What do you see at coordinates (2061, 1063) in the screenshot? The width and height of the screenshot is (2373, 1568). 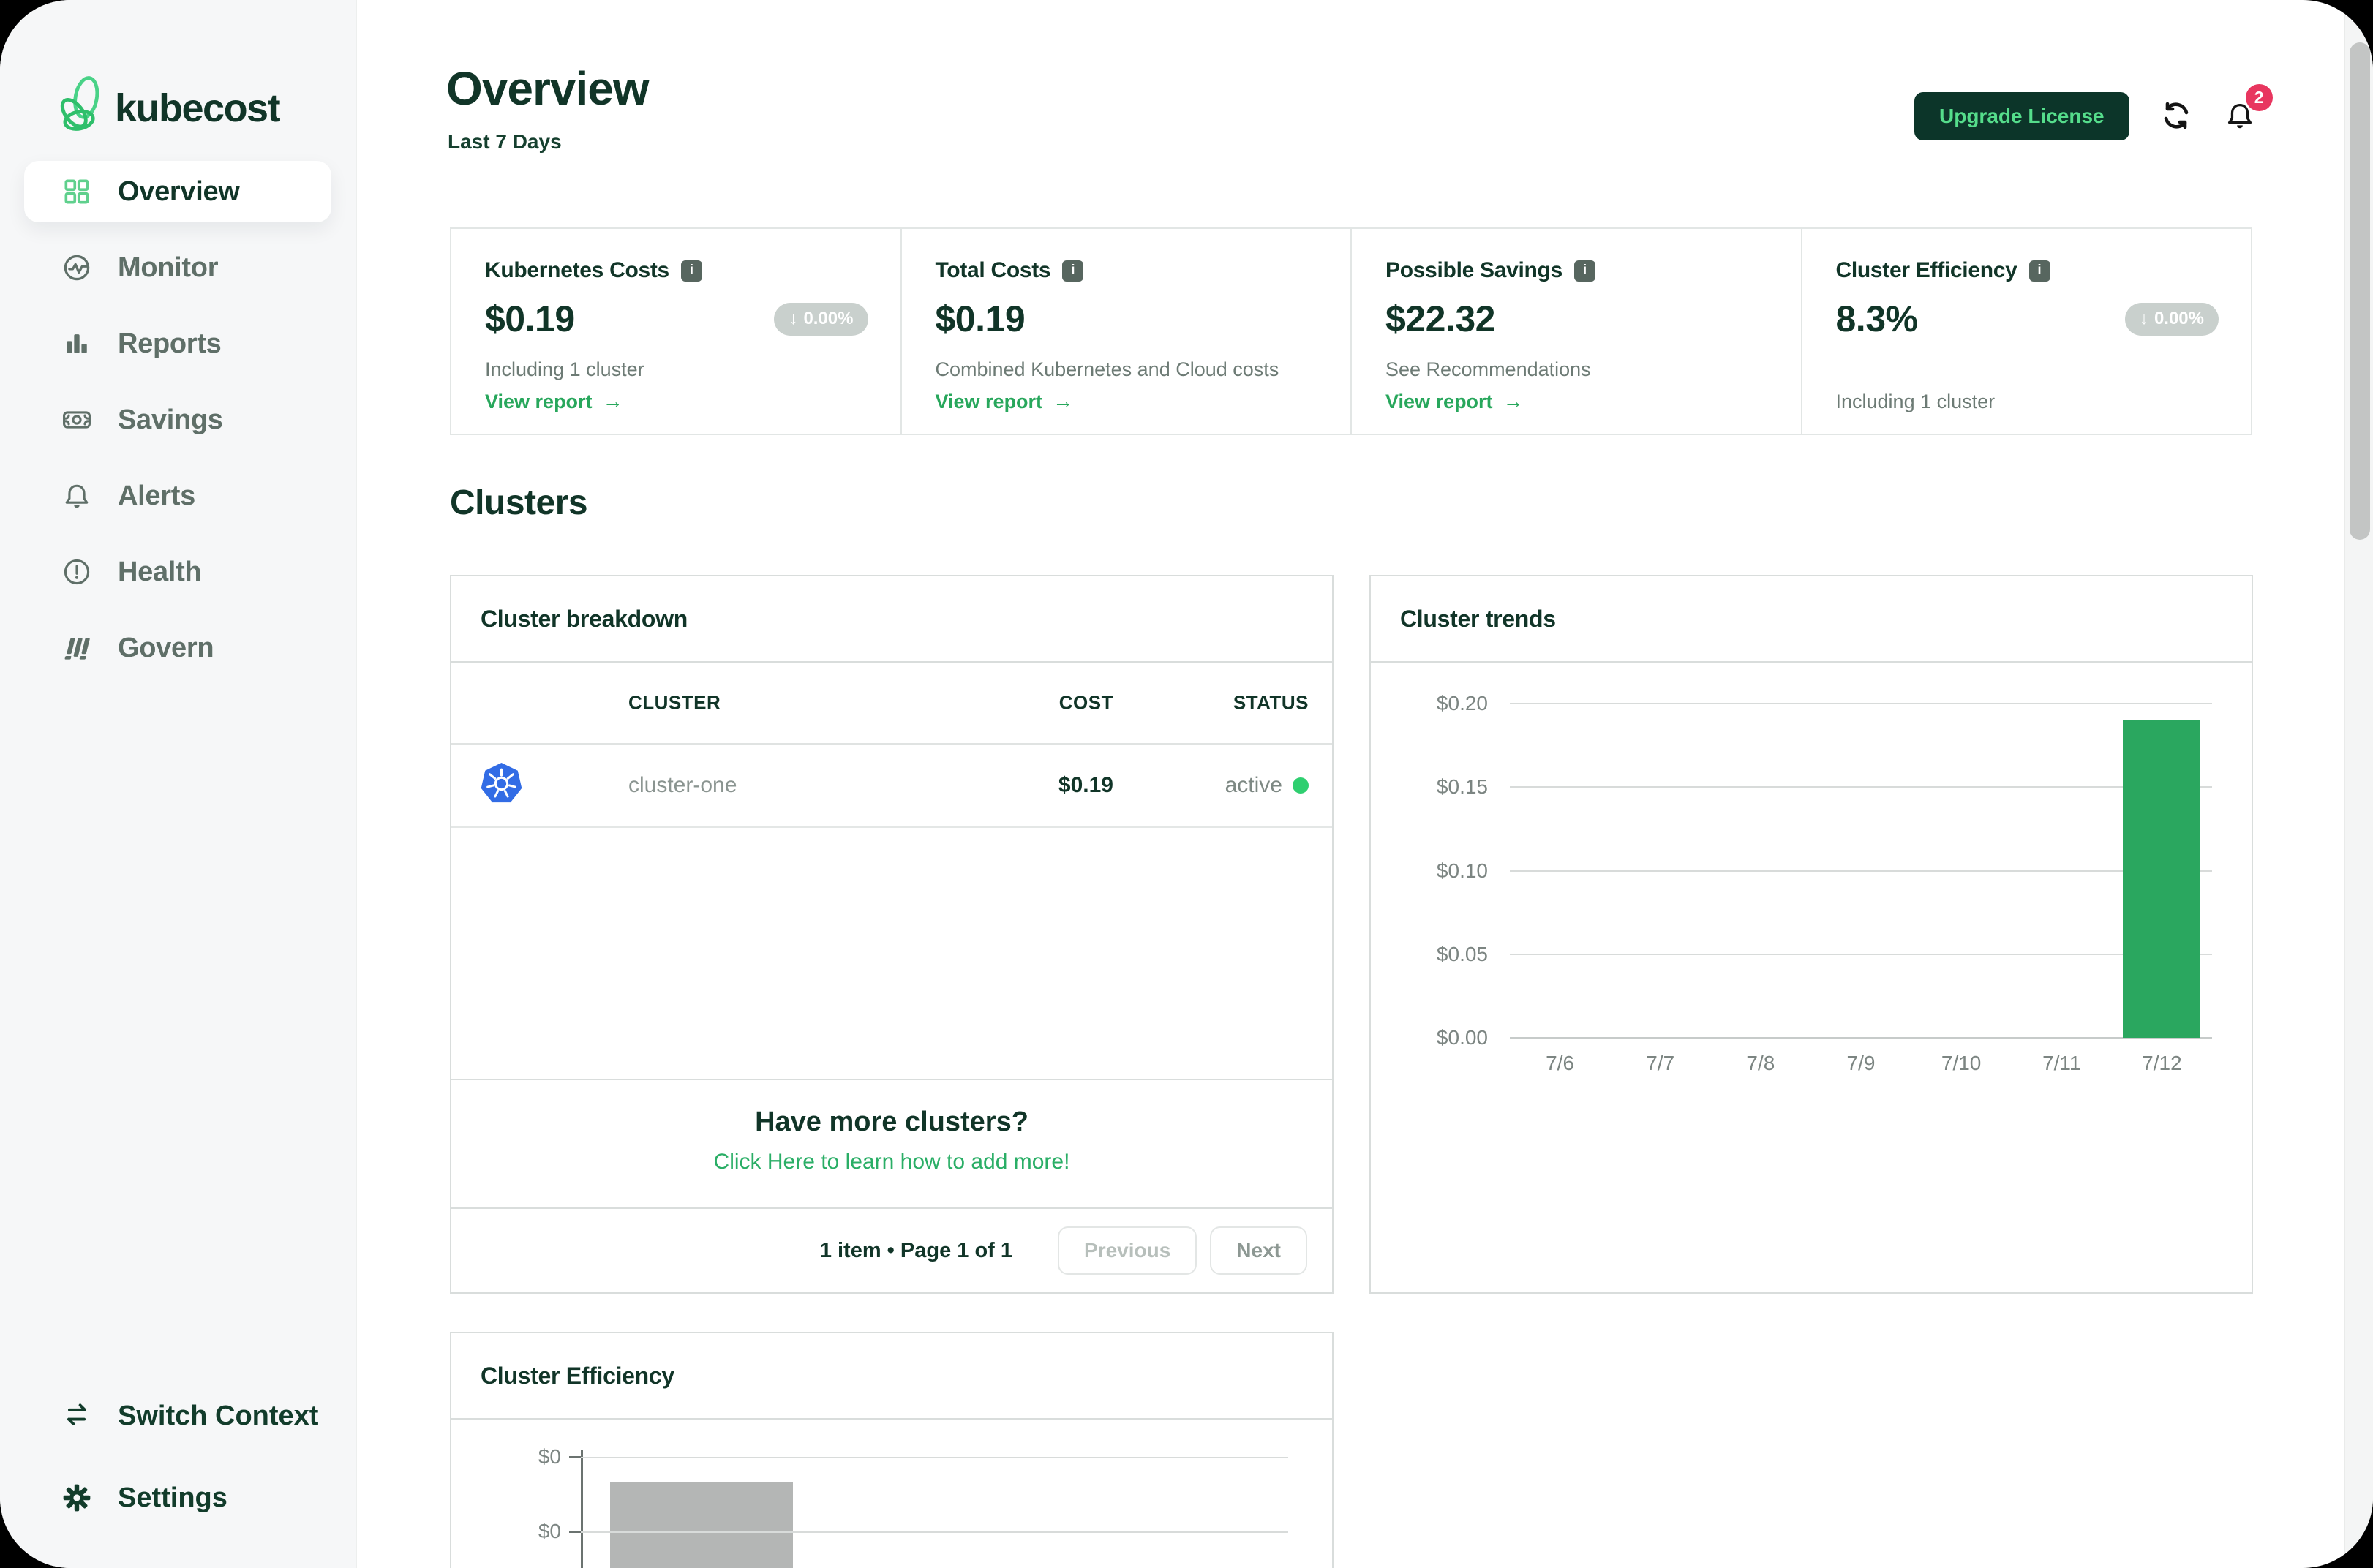 I see `x-tick-label: 7/11` at bounding box center [2061, 1063].